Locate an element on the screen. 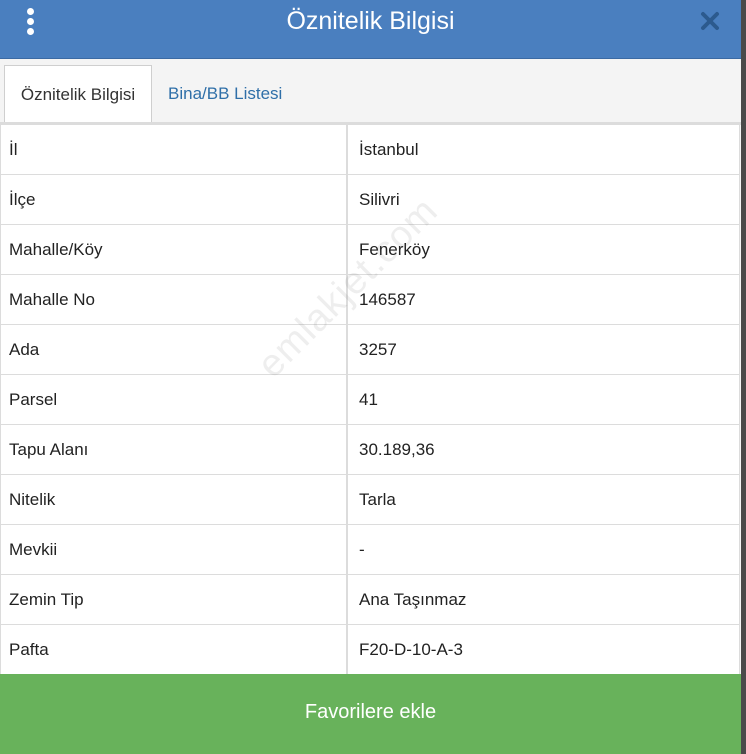 The image size is (746, 754). row-label: Zemin Tip is located at coordinates (174, 599).